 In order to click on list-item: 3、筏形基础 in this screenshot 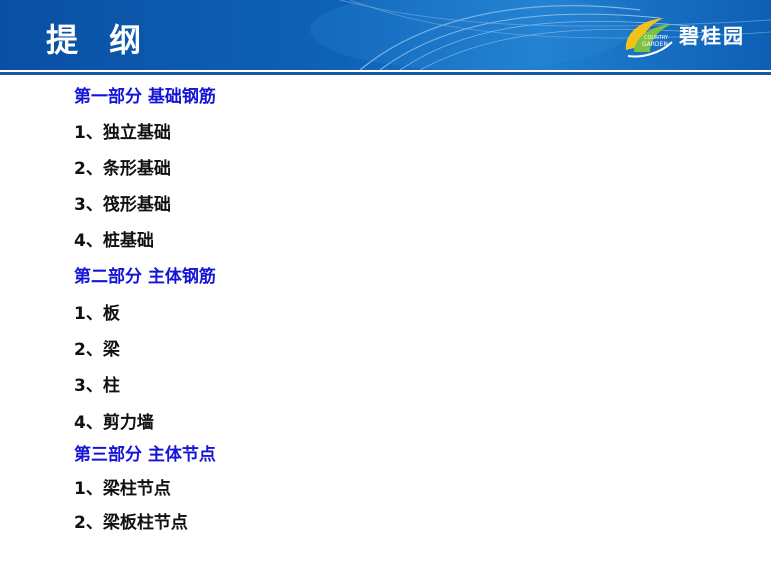, I will do `click(122, 205)`.